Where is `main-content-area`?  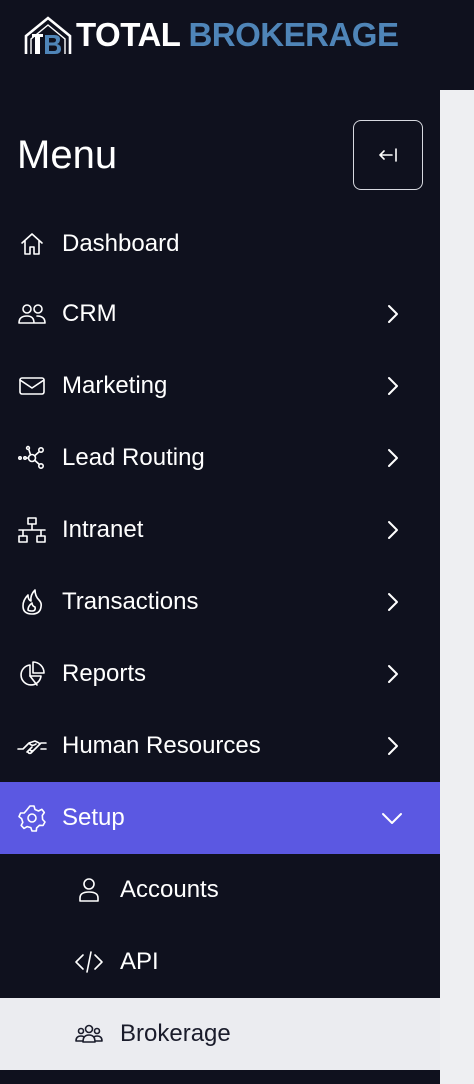 main-content-area is located at coordinates (457, 587).